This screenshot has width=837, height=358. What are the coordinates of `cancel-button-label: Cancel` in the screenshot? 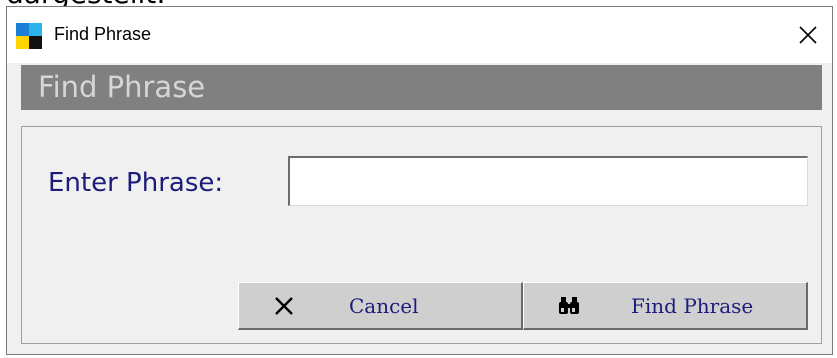 It's located at (384, 306).